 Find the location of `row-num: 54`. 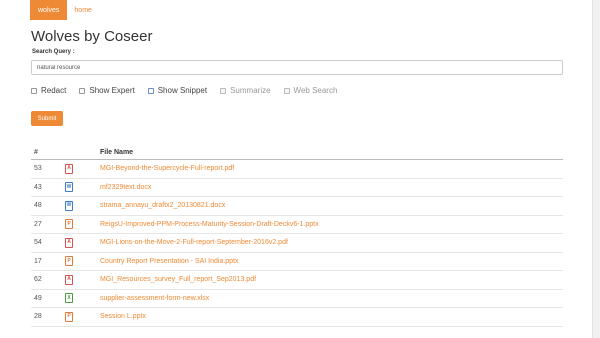

row-num: 54 is located at coordinates (38, 243).